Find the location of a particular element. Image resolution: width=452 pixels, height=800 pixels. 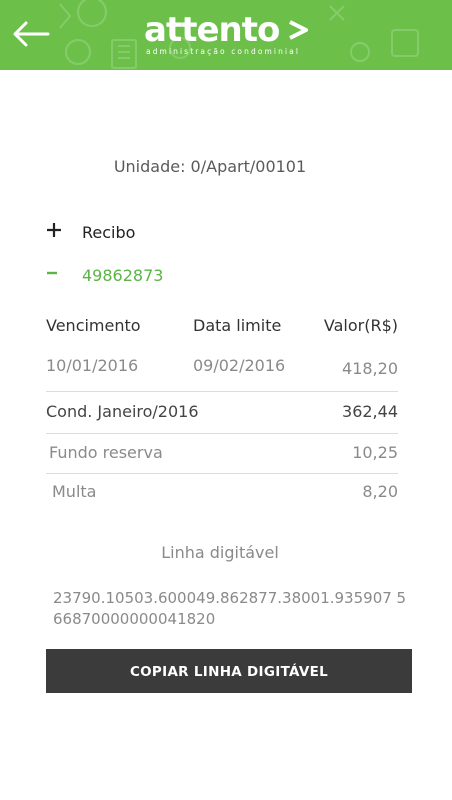

minus-icon is located at coordinates (57, 275).